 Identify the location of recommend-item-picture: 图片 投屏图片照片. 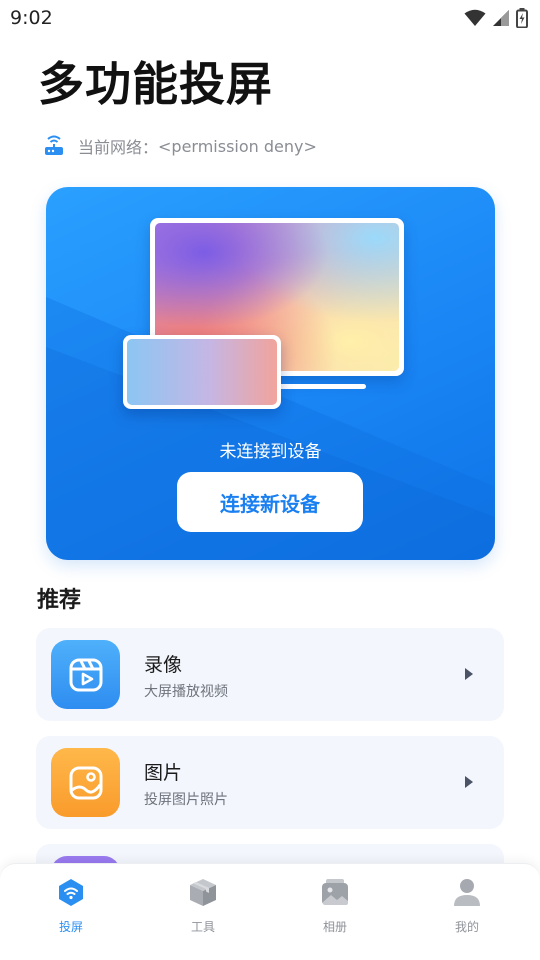
(270, 782).